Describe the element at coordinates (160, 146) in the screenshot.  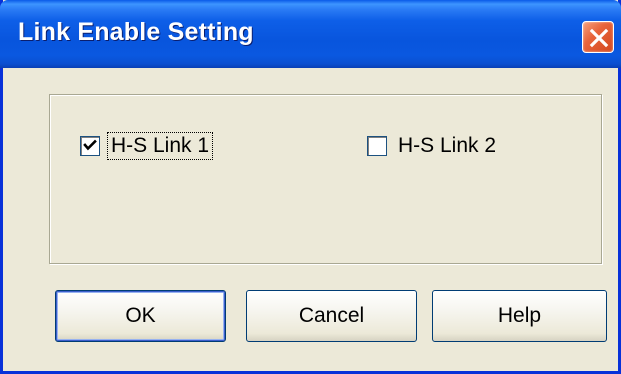
I see `checkbox-label-hs-link-1: H-S Link 1` at that location.